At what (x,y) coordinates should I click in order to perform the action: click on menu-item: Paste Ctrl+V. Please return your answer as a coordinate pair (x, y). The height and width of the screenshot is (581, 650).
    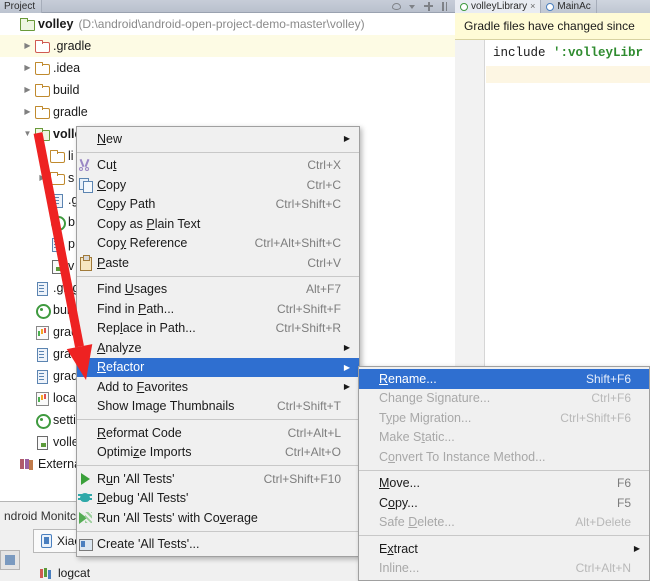
    Looking at the image, I should click on (218, 263).